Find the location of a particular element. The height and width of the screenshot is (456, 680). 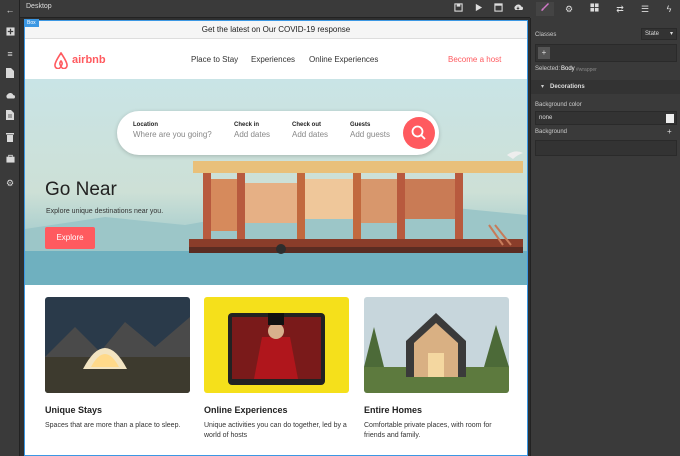

state-select-value: State is located at coordinates (652, 34).